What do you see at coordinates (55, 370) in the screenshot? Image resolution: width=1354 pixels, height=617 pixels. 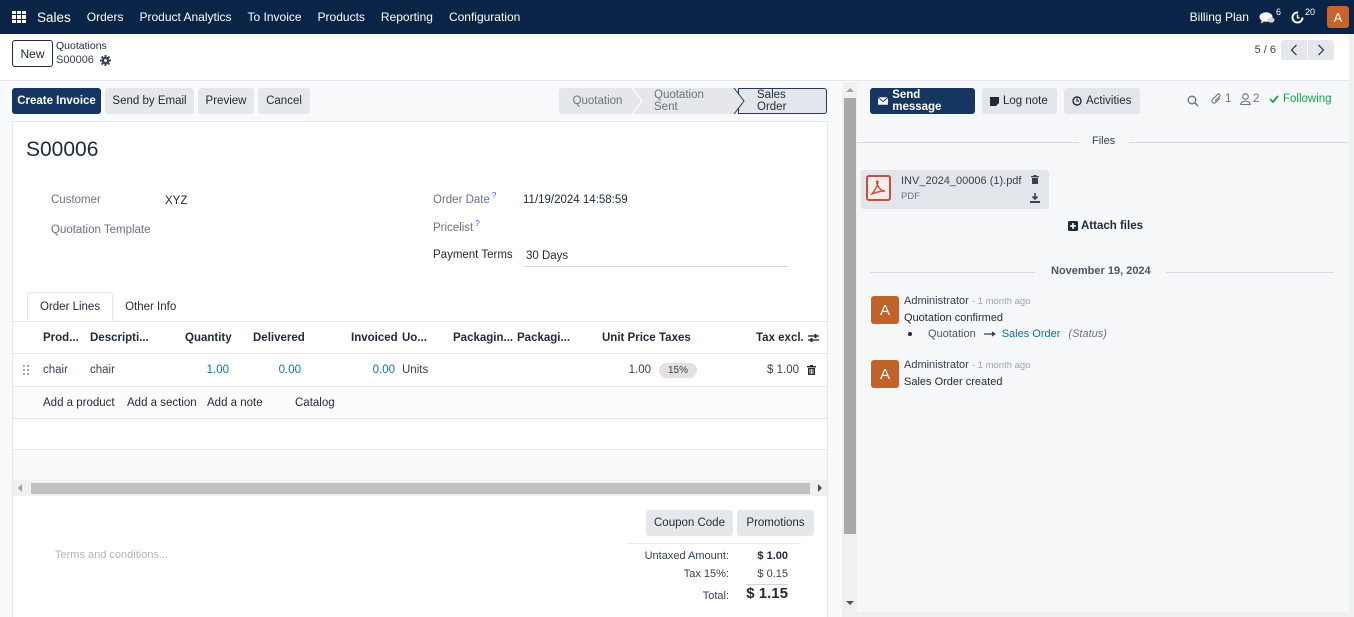 I see `cell-product: chair` at bounding box center [55, 370].